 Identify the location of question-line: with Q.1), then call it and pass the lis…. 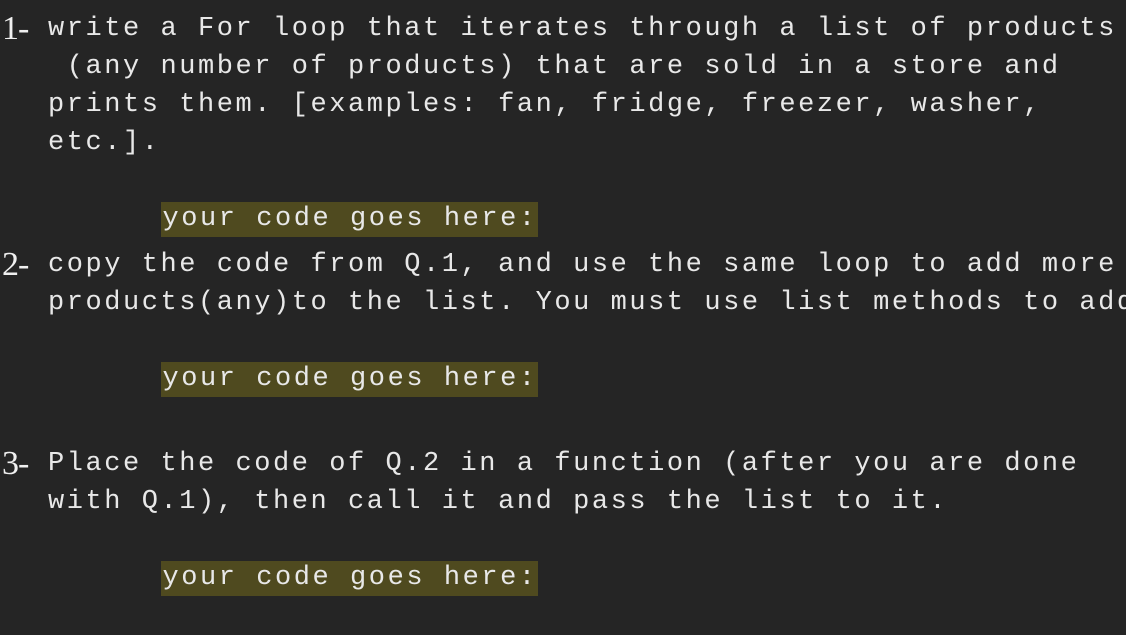
(498, 502).